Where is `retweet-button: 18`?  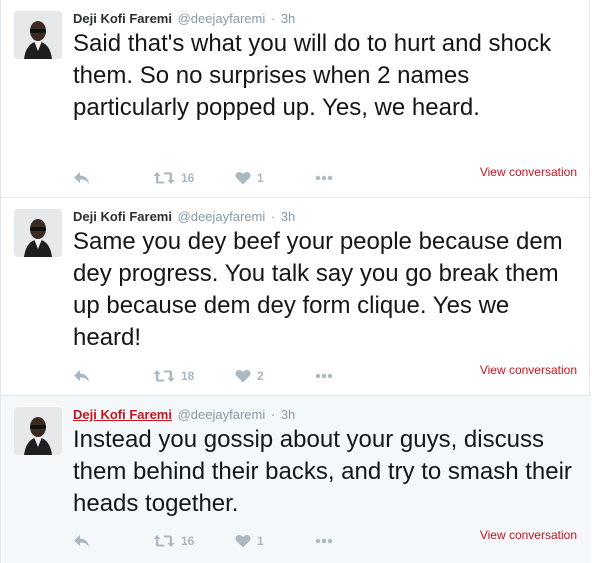
retweet-button: 18 is located at coordinates (173, 376).